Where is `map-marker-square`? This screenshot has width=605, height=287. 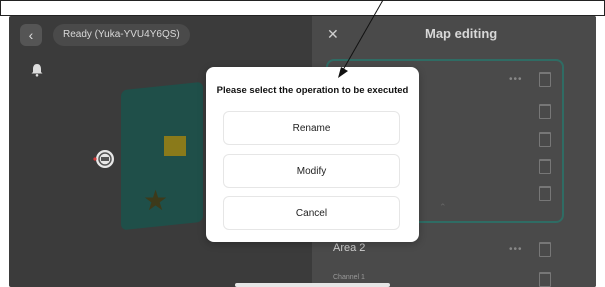 map-marker-square is located at coordinates (175, 146).